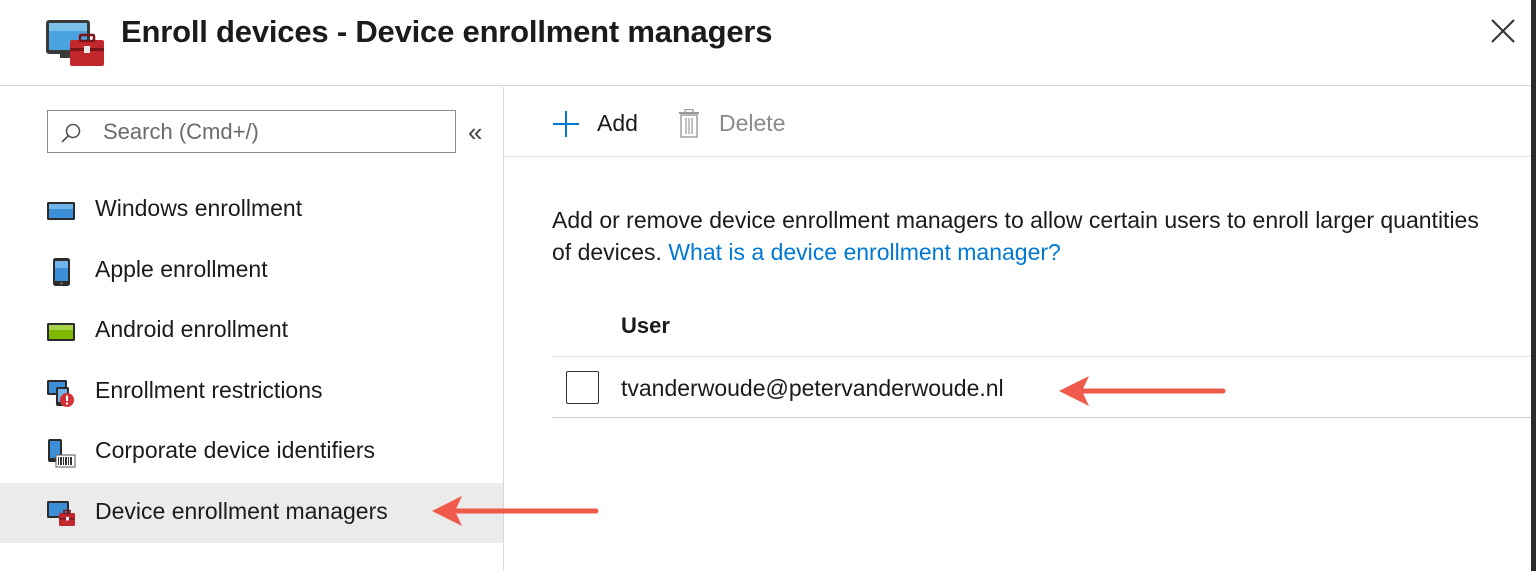  I want to click on sidebar-item-android-enrollment: Android enrollment, so click(251, 331).